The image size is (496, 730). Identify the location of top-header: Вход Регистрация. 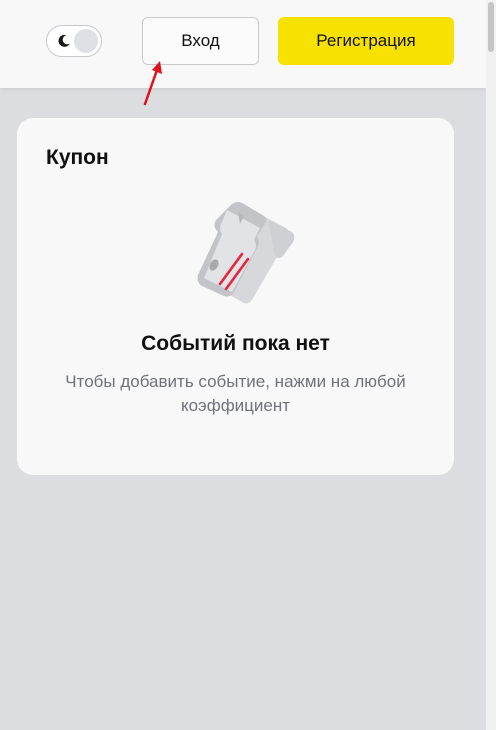
(243, 44).